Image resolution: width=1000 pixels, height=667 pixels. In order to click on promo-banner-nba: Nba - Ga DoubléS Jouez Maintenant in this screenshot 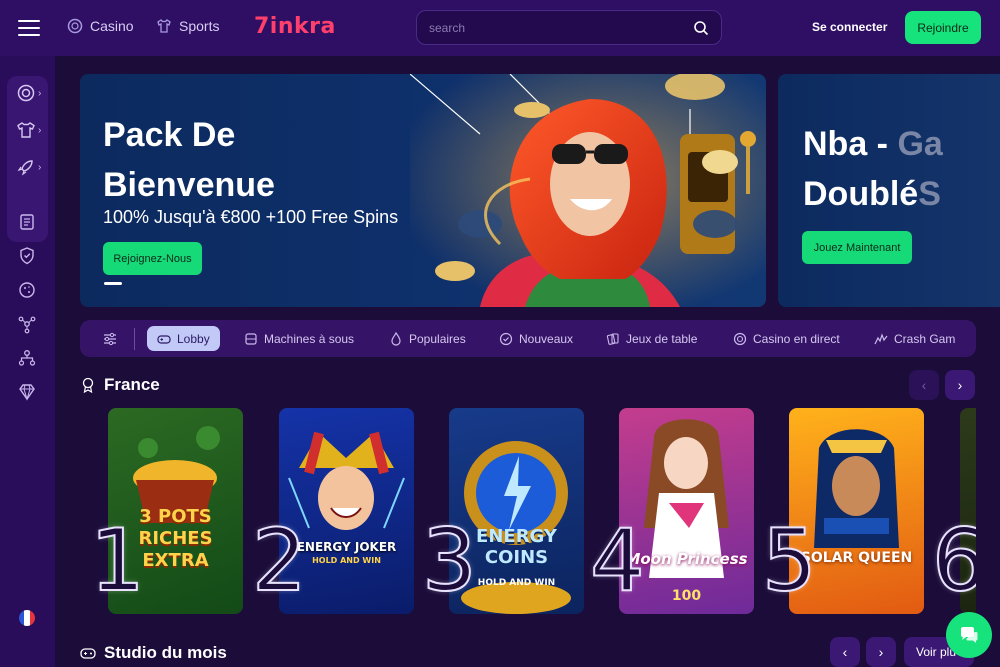, I will do `click(889, 190)`.